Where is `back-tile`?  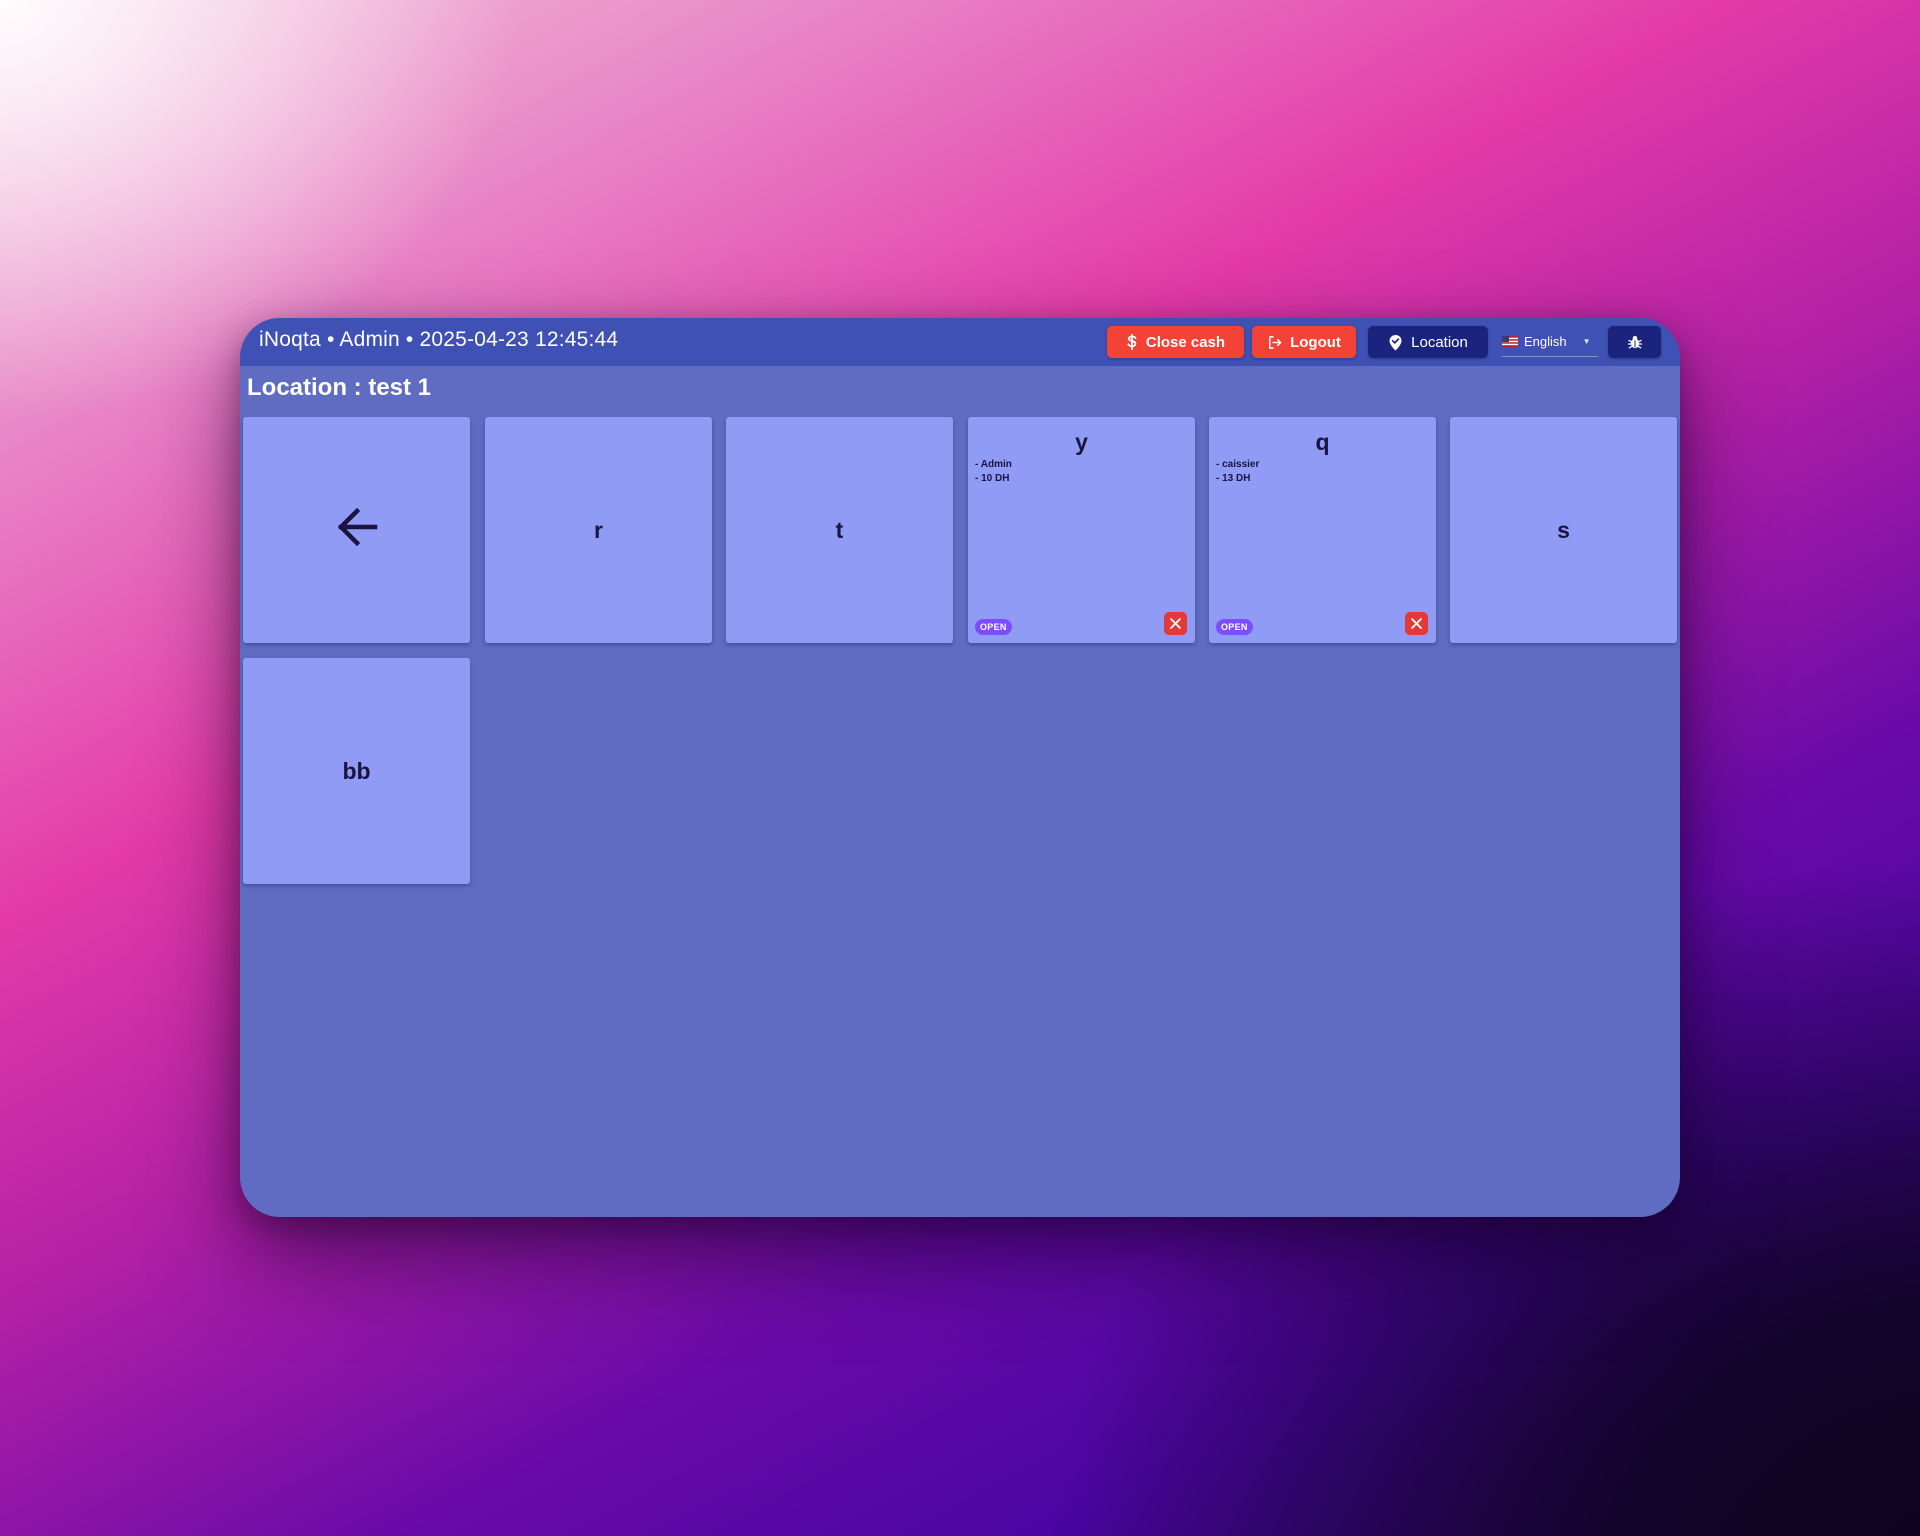 back-tile is located at coordinates (356, 530).